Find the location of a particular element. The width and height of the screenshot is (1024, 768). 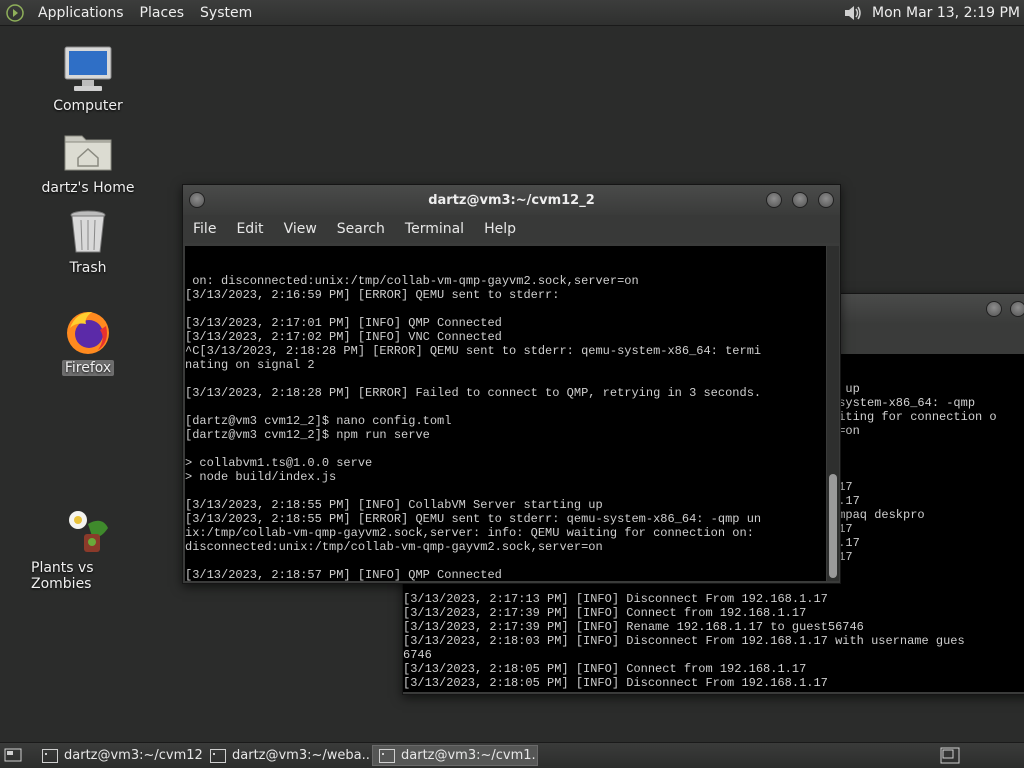

desktop-icon-label: dartz's Home is located at coordinates (88, 188).